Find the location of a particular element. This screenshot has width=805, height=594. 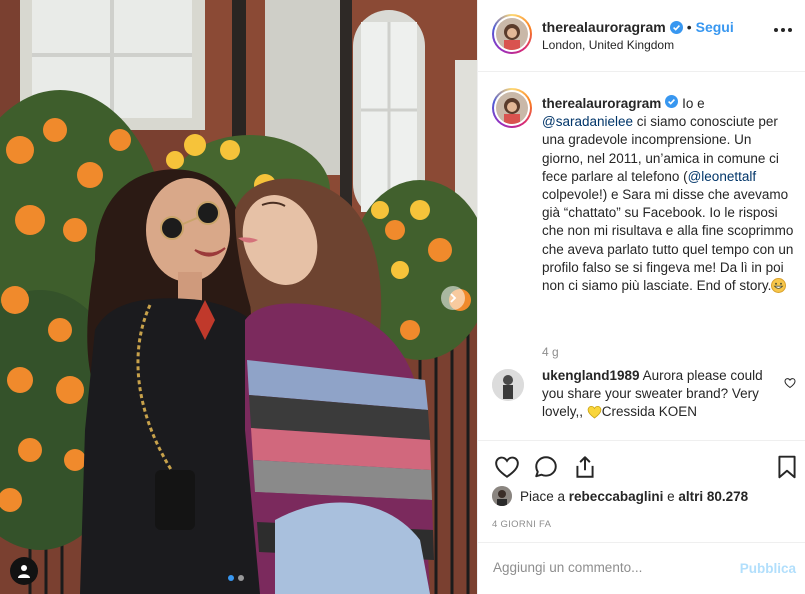

liker-avatar is located at coordinates (502, 496).